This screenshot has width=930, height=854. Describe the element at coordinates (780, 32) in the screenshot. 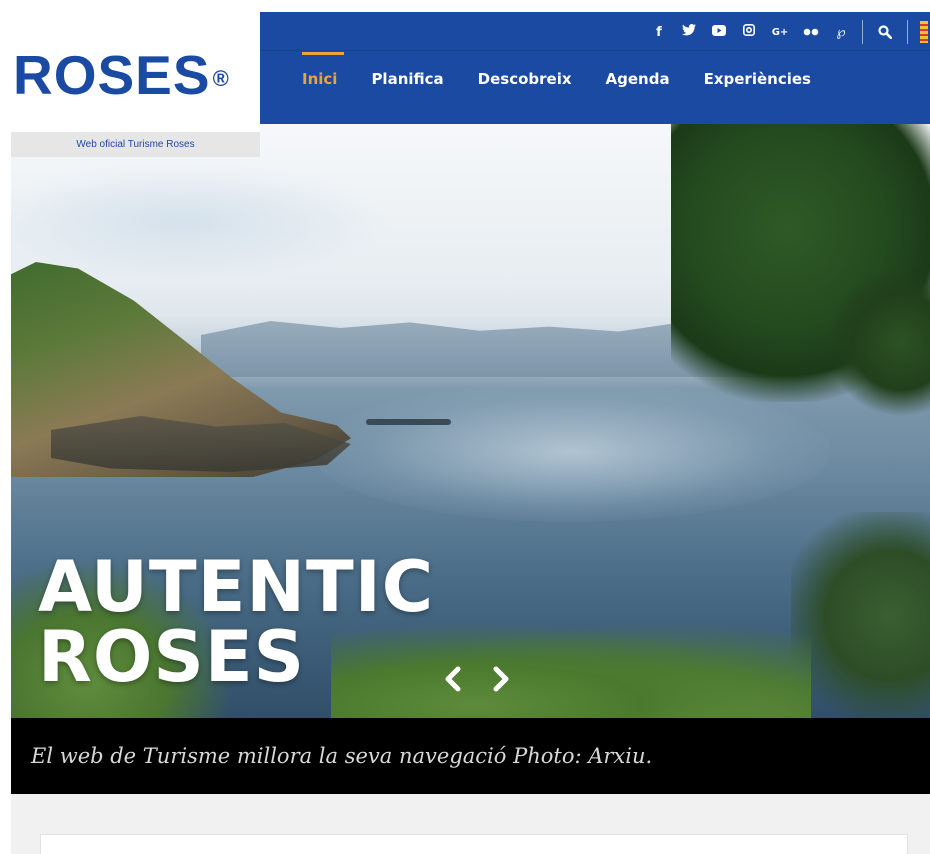

I see `google-plus-icon: G+` at that location.